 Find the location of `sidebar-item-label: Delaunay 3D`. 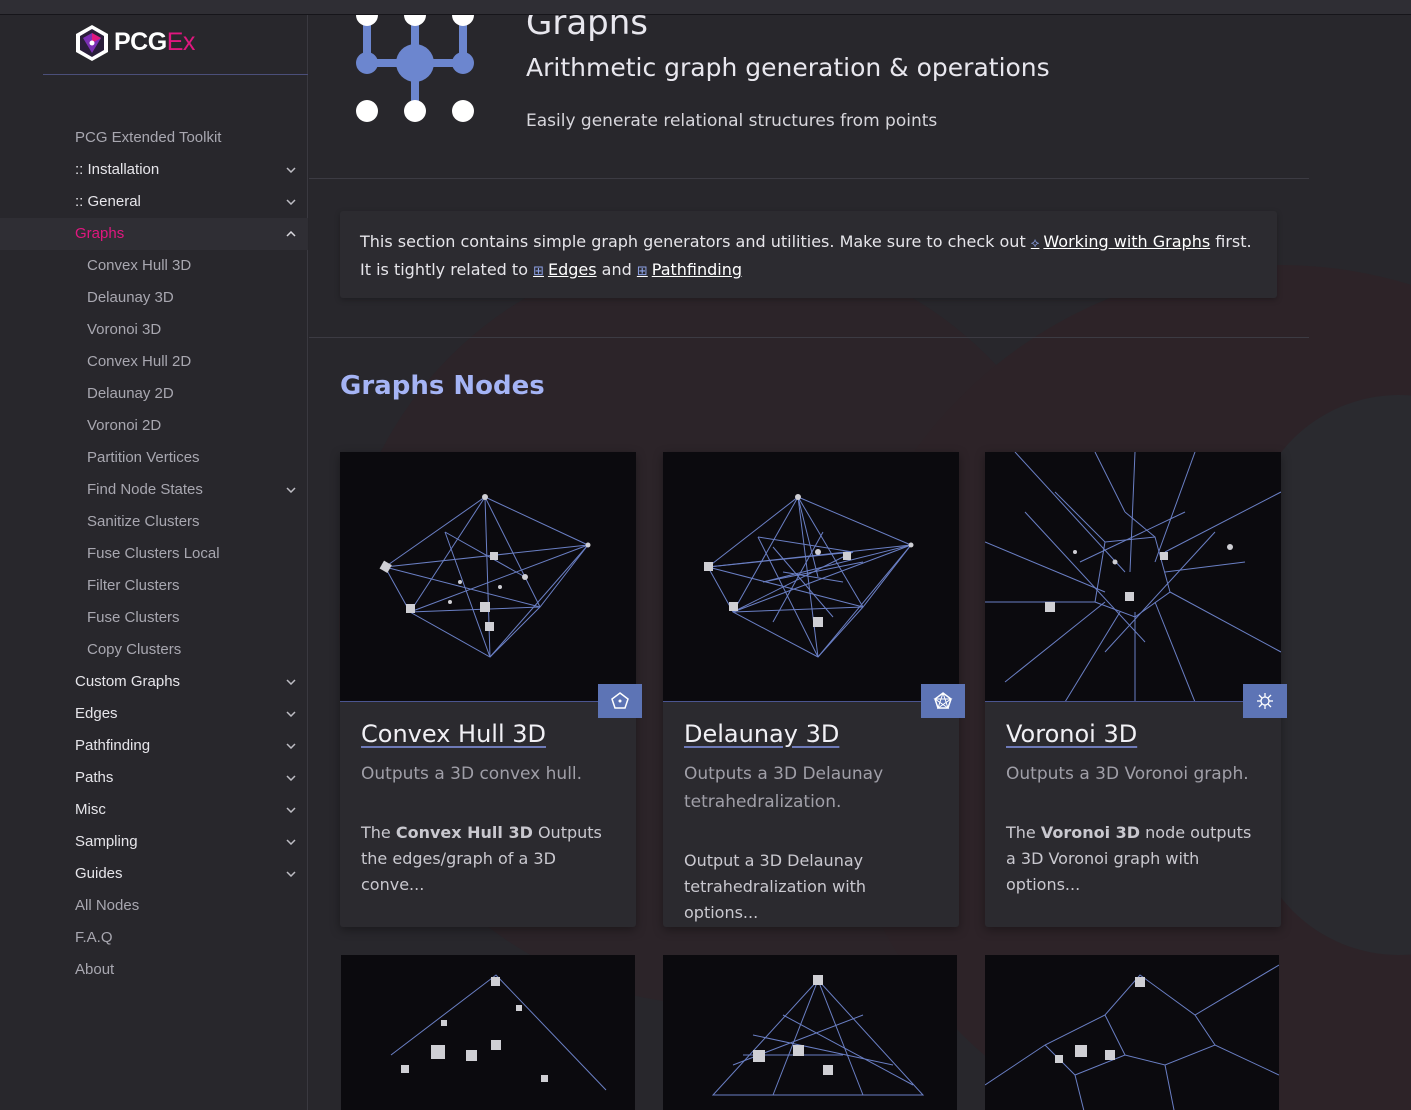

sidebar-item-label: Delaunay 3D is located at coordinates (130, 297).